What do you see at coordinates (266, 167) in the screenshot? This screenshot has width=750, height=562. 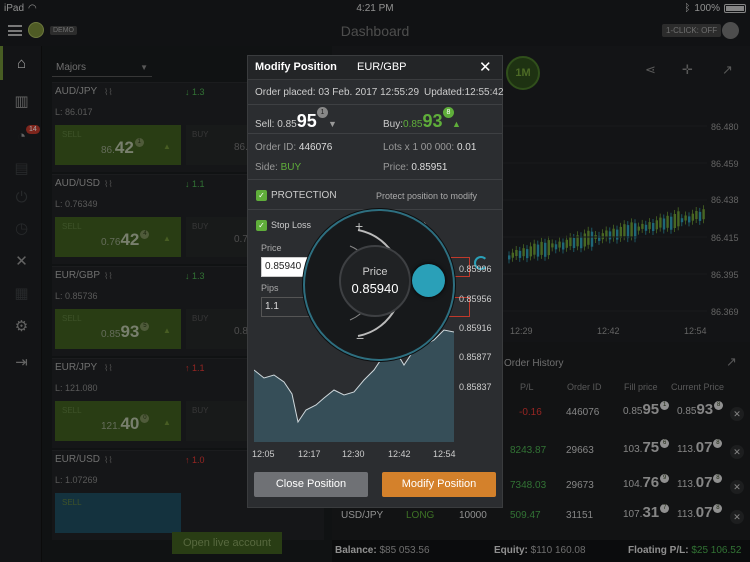 I see `side-label: Side:` at bounding box center [266, 167].